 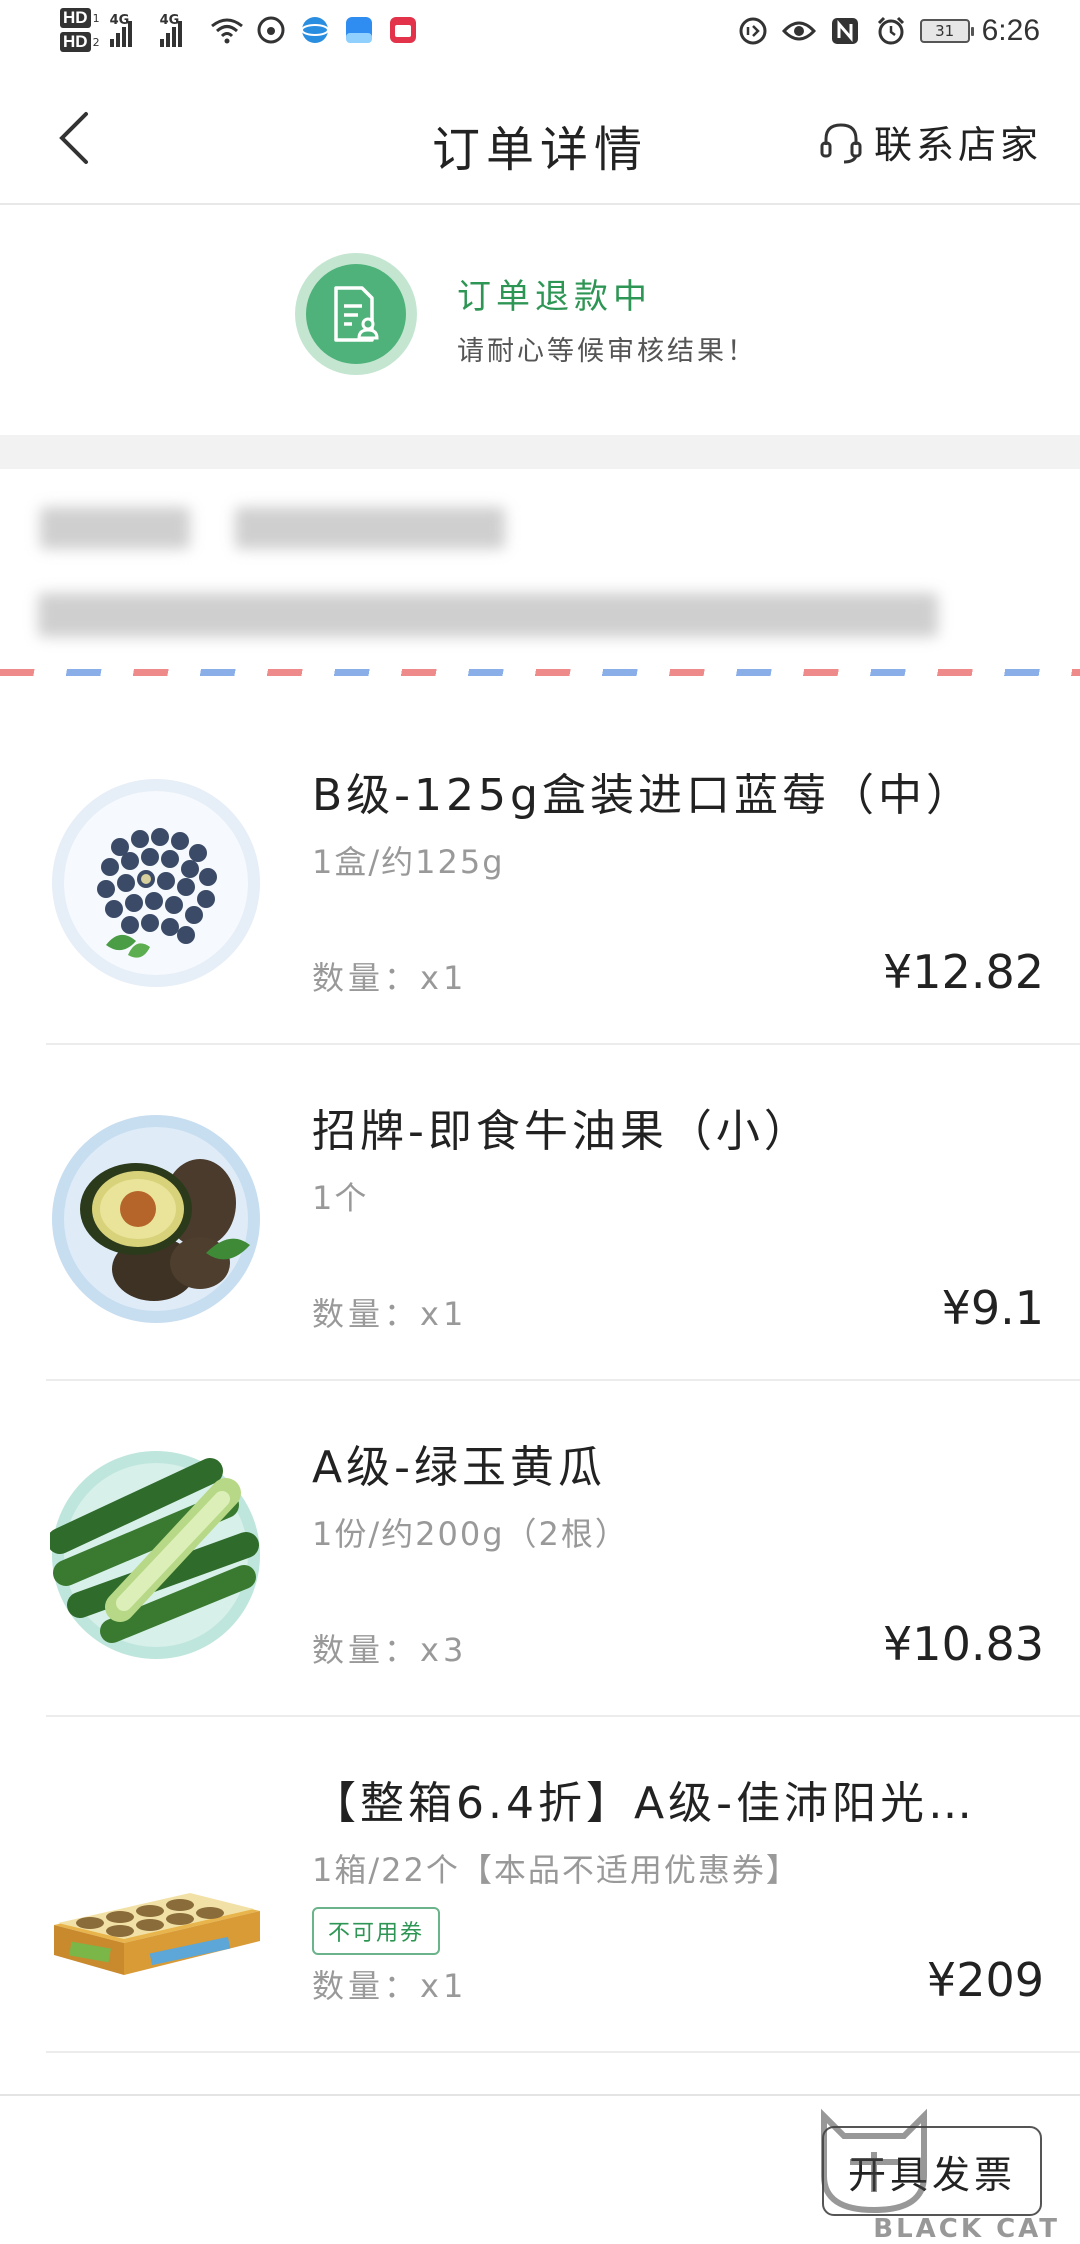 What do you see at coordinates (315, 30) in the screenshot?
I see `browser-icon` at bounding box center [315, 30].